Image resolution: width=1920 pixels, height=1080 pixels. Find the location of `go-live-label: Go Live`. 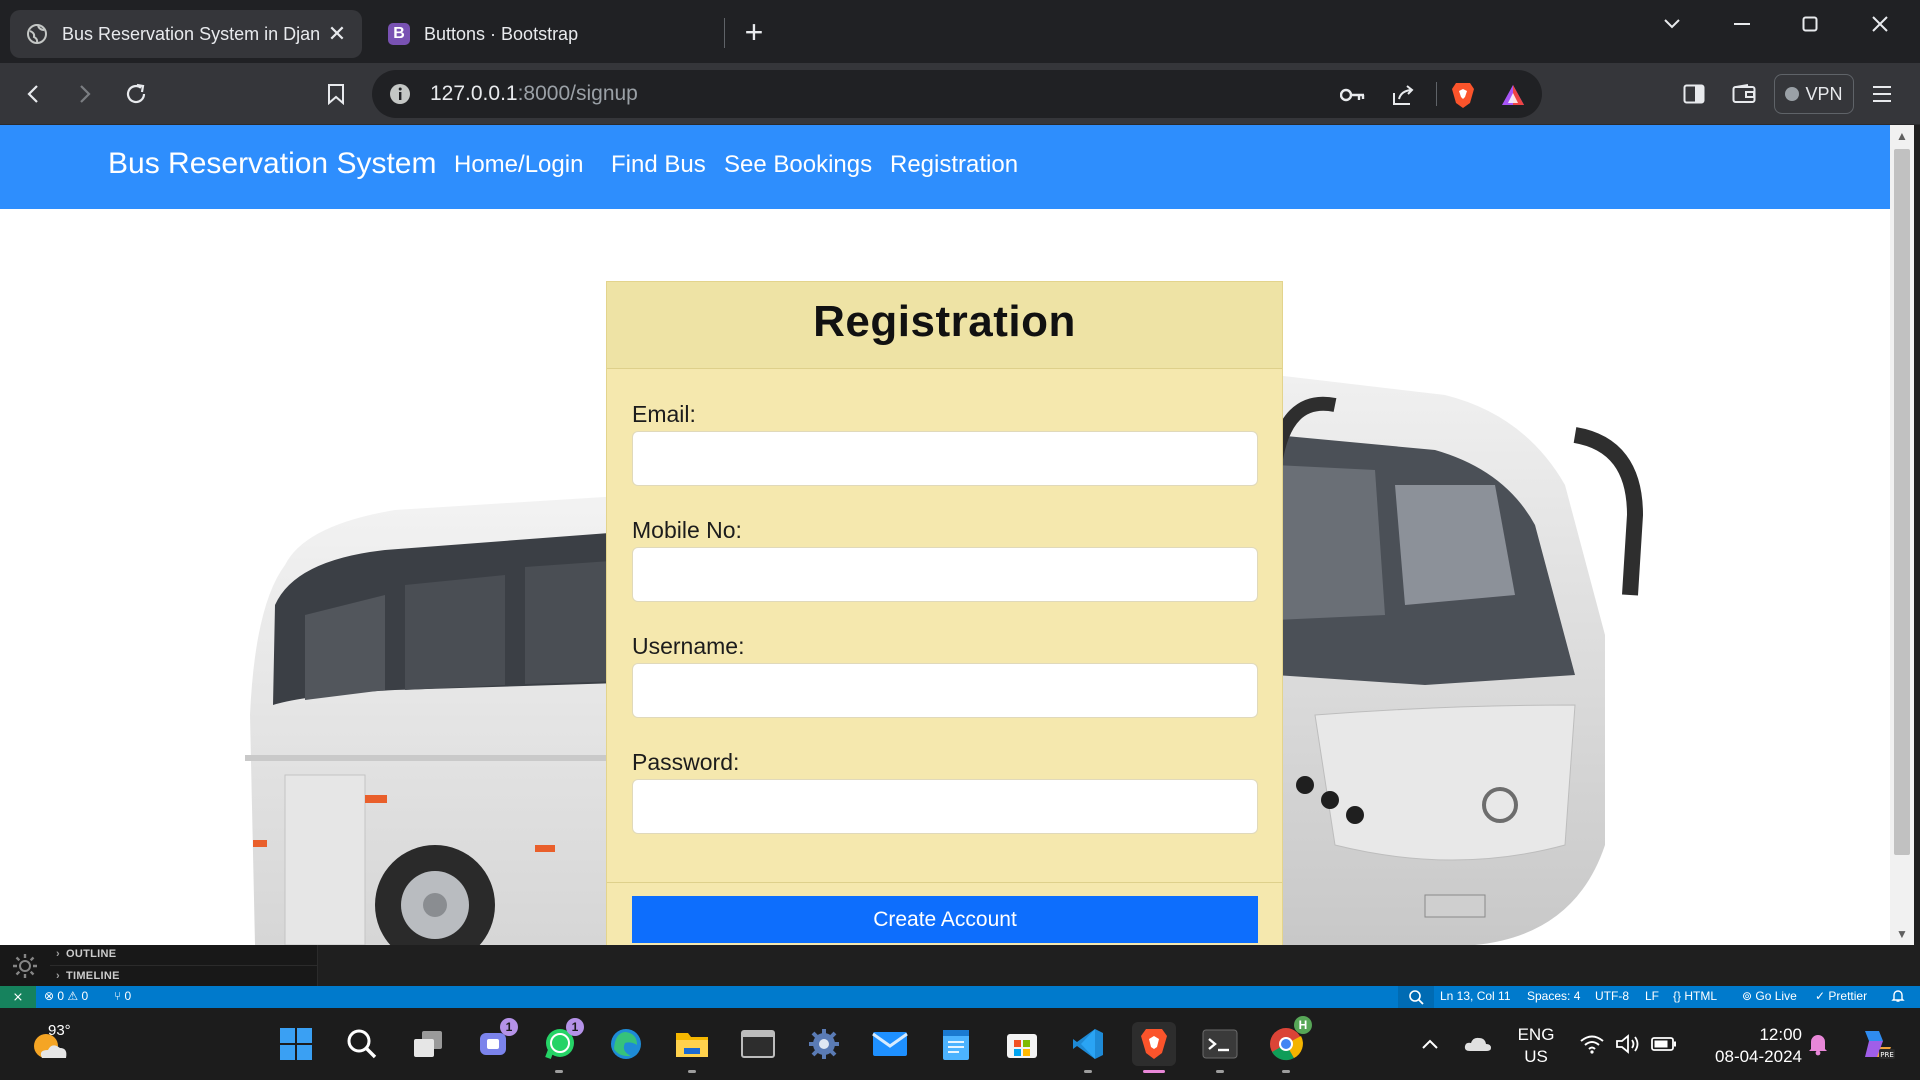

go-live-label: Go Live is located at coordinates (1776, 996).